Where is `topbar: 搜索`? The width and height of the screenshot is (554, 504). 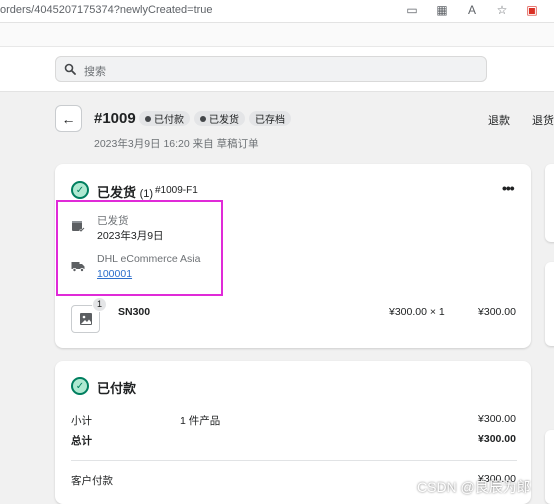
topbar: 搜索 is located at coordinates (277, 69).